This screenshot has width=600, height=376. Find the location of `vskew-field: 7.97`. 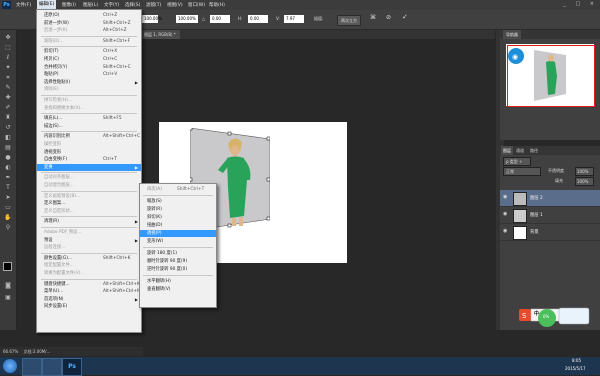

vskew-field: 7.97 is located at coordinates (294, 19).